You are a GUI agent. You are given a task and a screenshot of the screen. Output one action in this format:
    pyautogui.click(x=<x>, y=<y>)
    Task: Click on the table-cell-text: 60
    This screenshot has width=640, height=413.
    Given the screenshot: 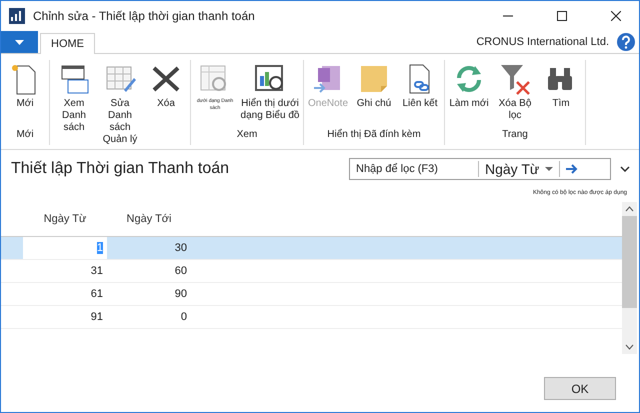 What is the action you would take?
    pyautogui.click(x=181, y=271)
    